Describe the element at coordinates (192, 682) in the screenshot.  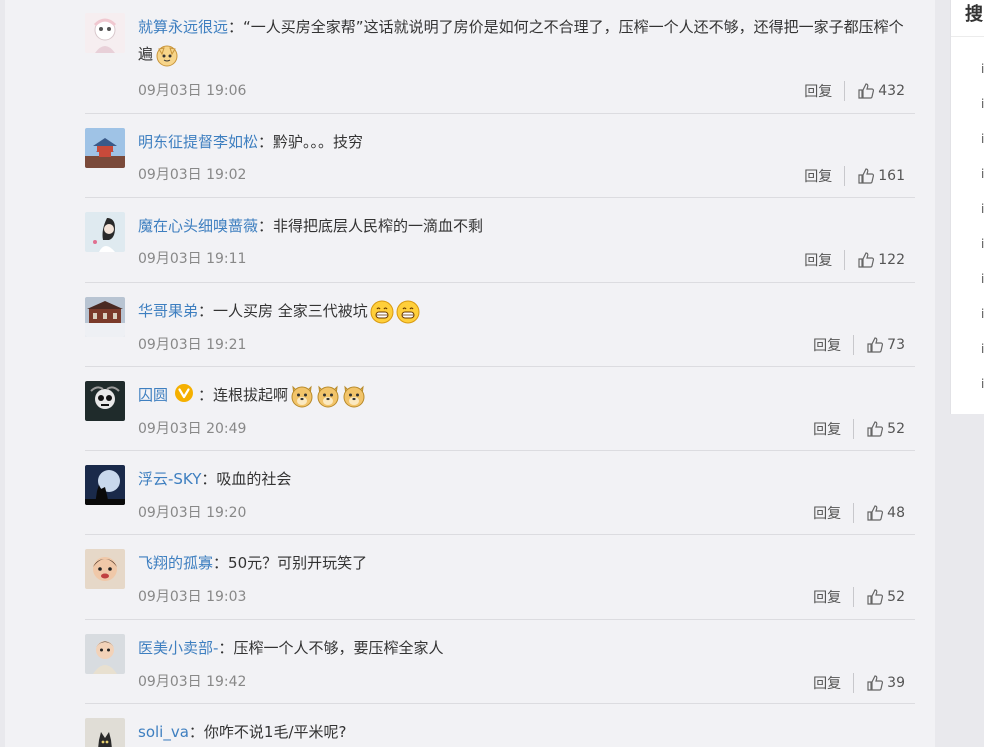
I see `comment-time: 09月03日 19:42` at that location.